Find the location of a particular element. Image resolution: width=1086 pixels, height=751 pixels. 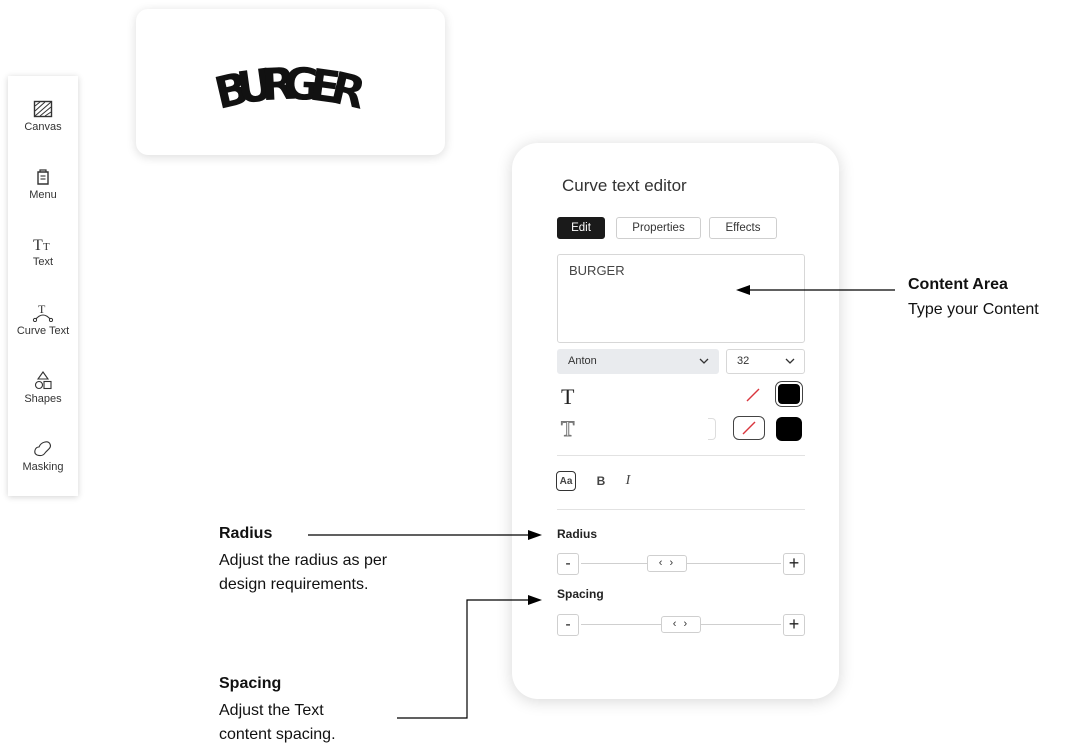

annotation-spacing-line2: content spacing. is located at coordinates (277, 734).